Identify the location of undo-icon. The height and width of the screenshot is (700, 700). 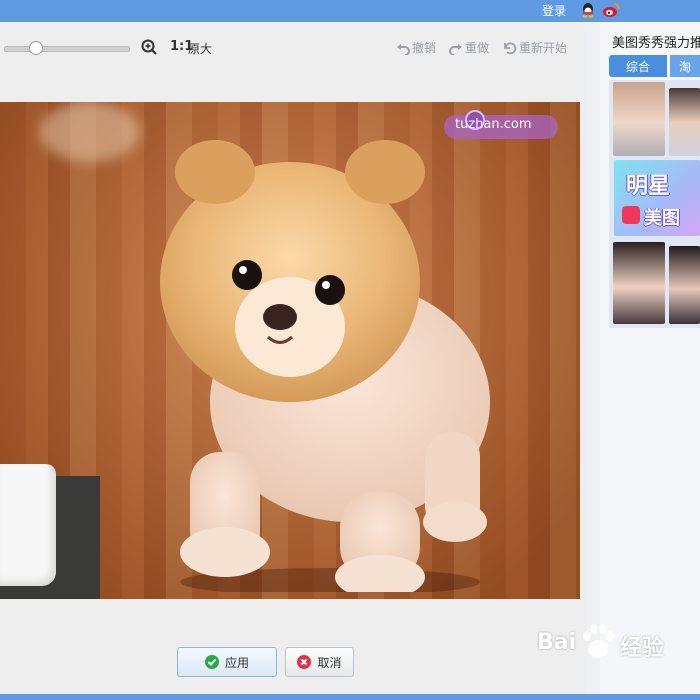
(403, 49).